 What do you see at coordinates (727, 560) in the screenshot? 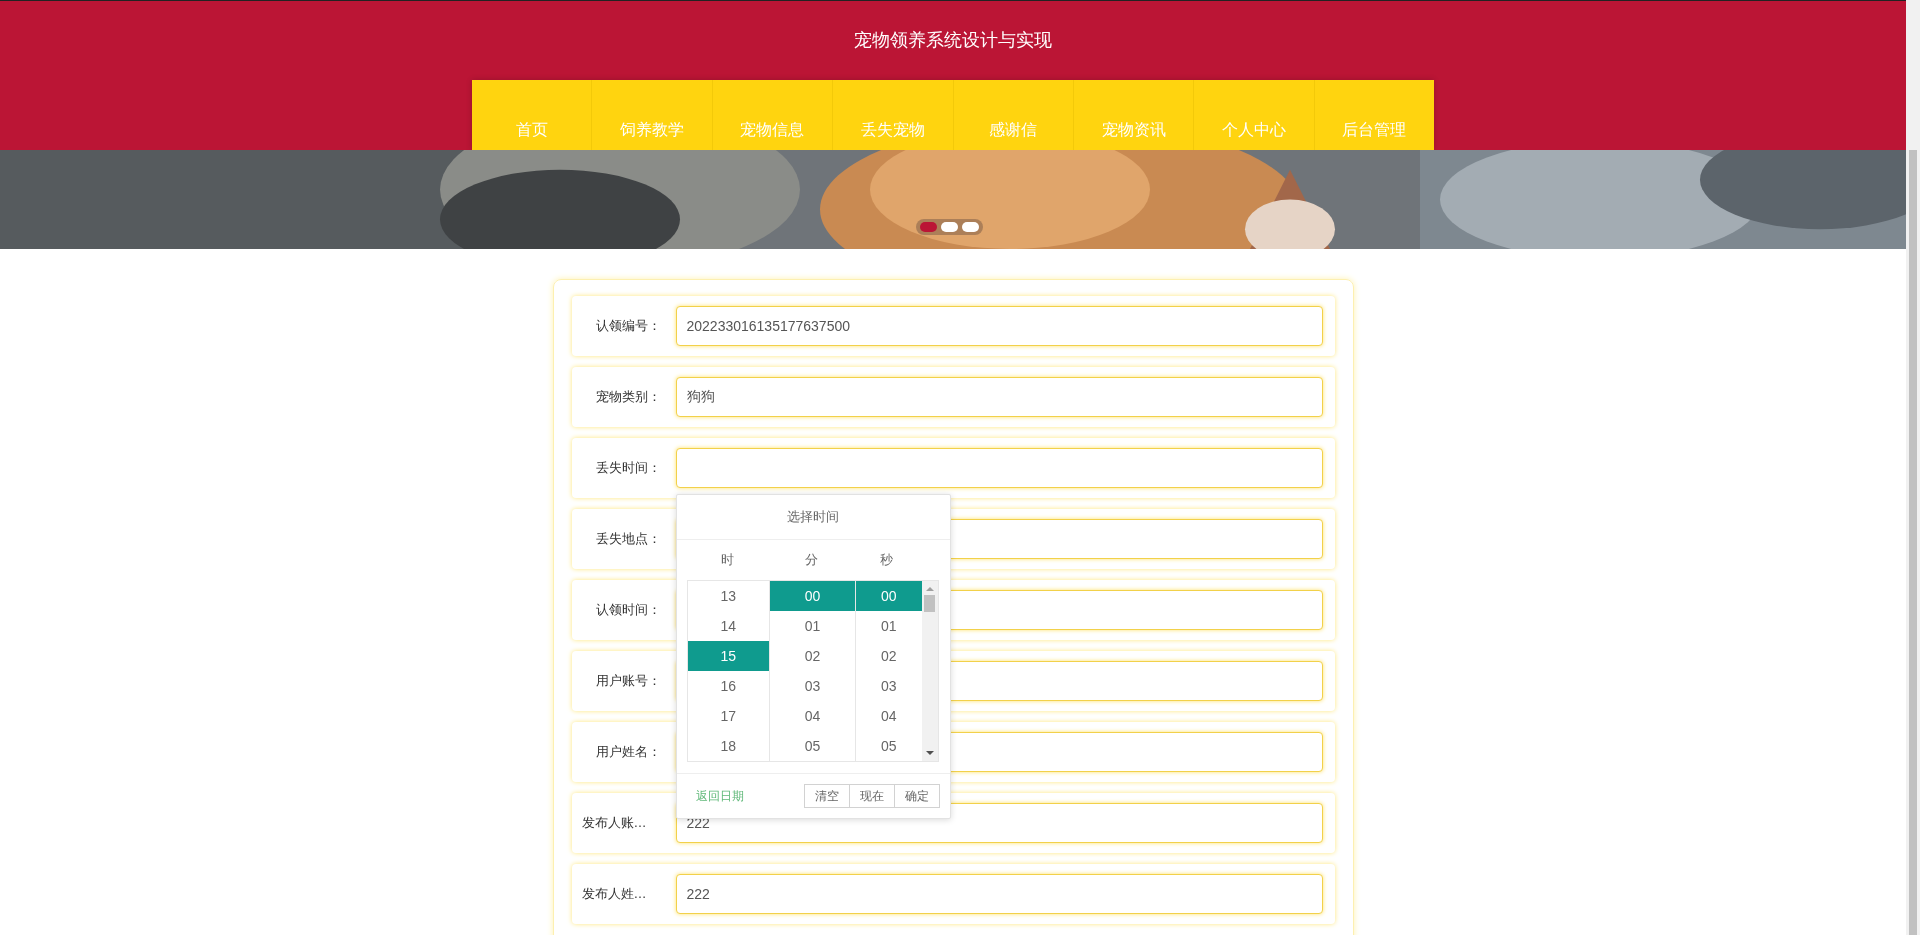
I see `column-header: 时` at bounding box center [727, 560].